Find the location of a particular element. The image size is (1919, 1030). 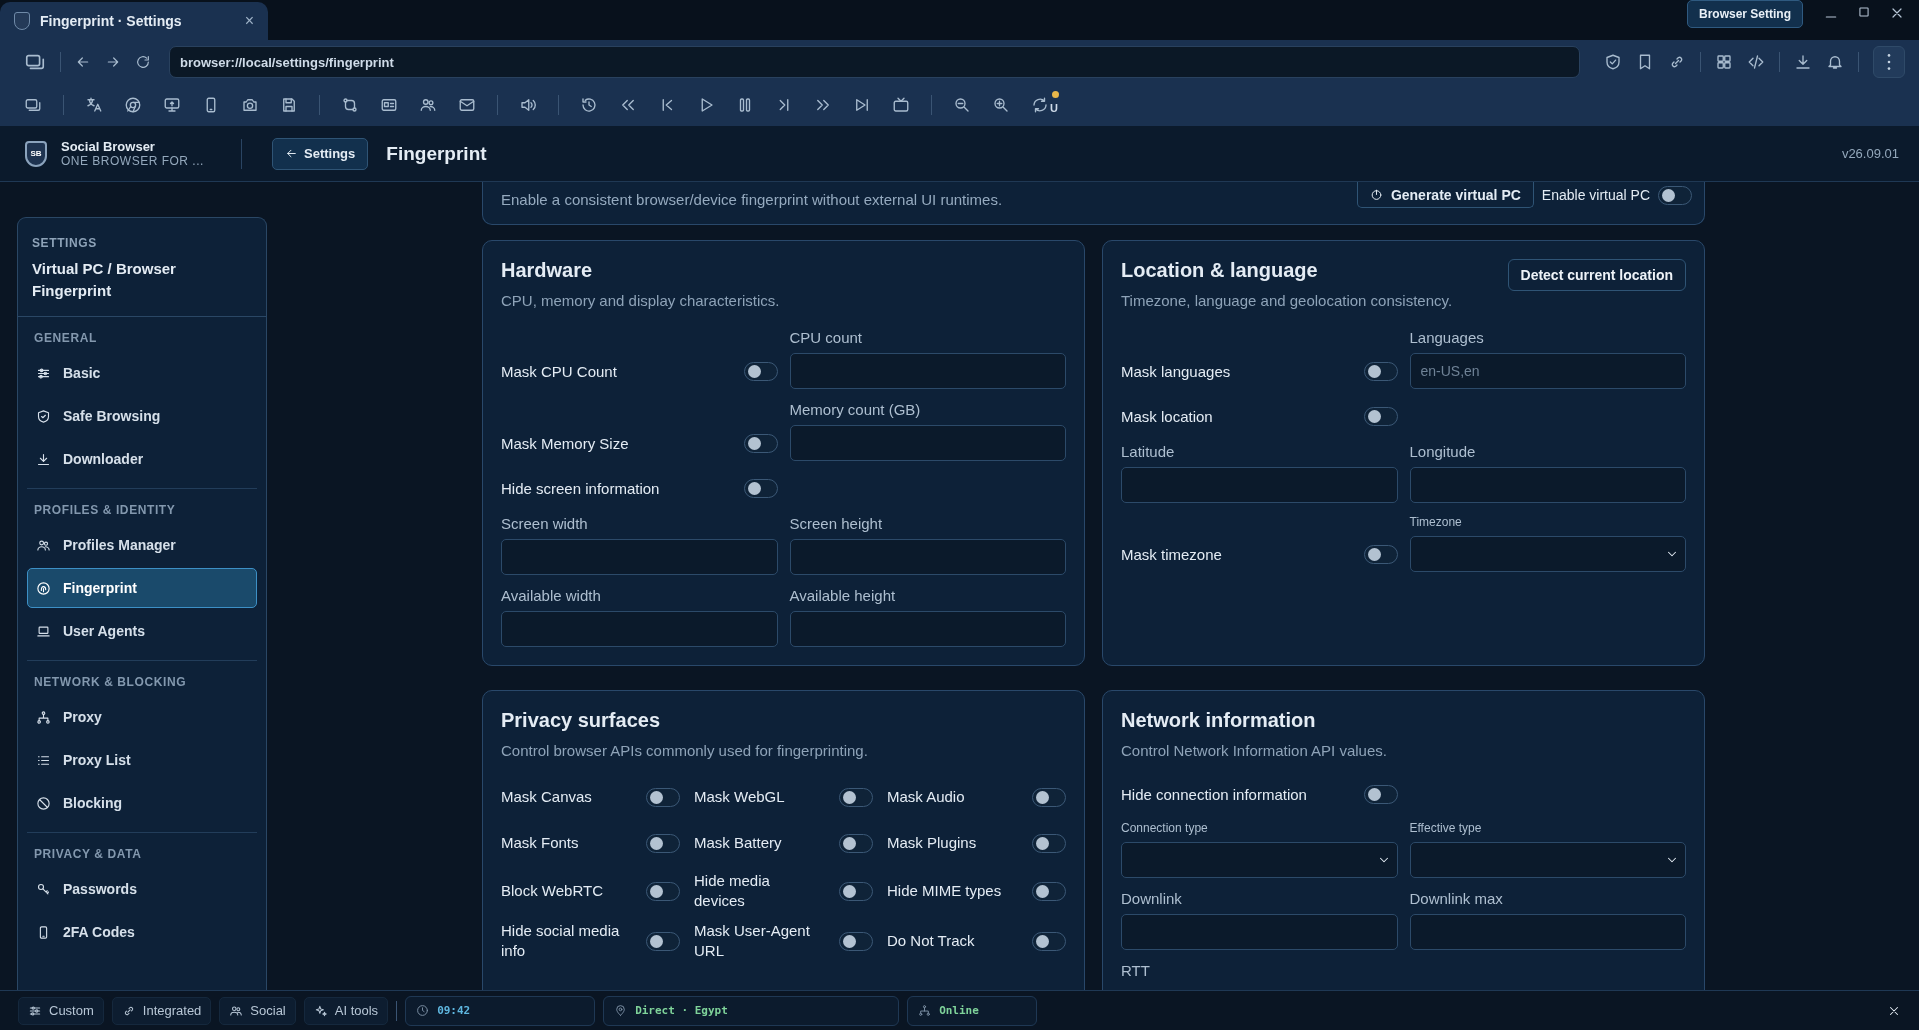

card-description: Control browser APIs commonly used for fingerprinting. is located at coordinates (685, 750).